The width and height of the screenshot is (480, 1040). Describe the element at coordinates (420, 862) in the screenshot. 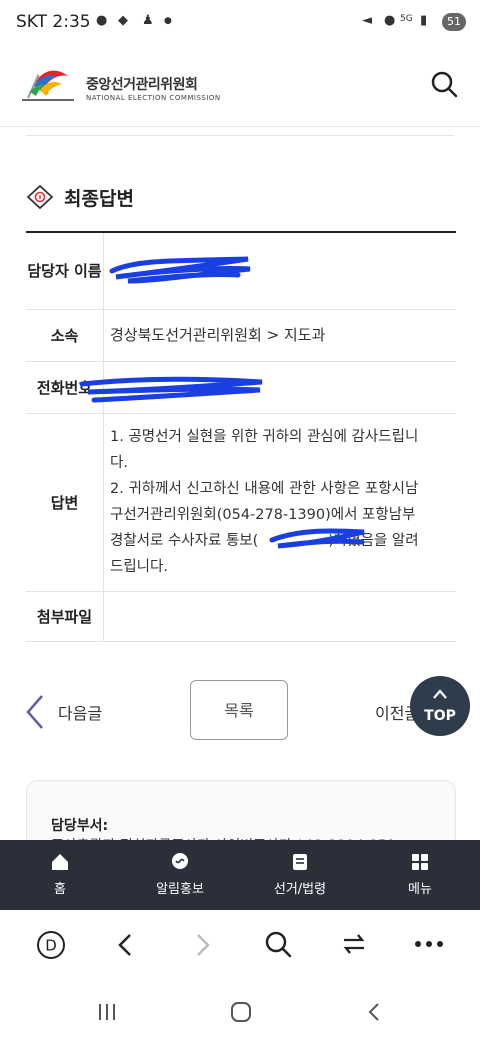

I see `grid-icon` at that location.